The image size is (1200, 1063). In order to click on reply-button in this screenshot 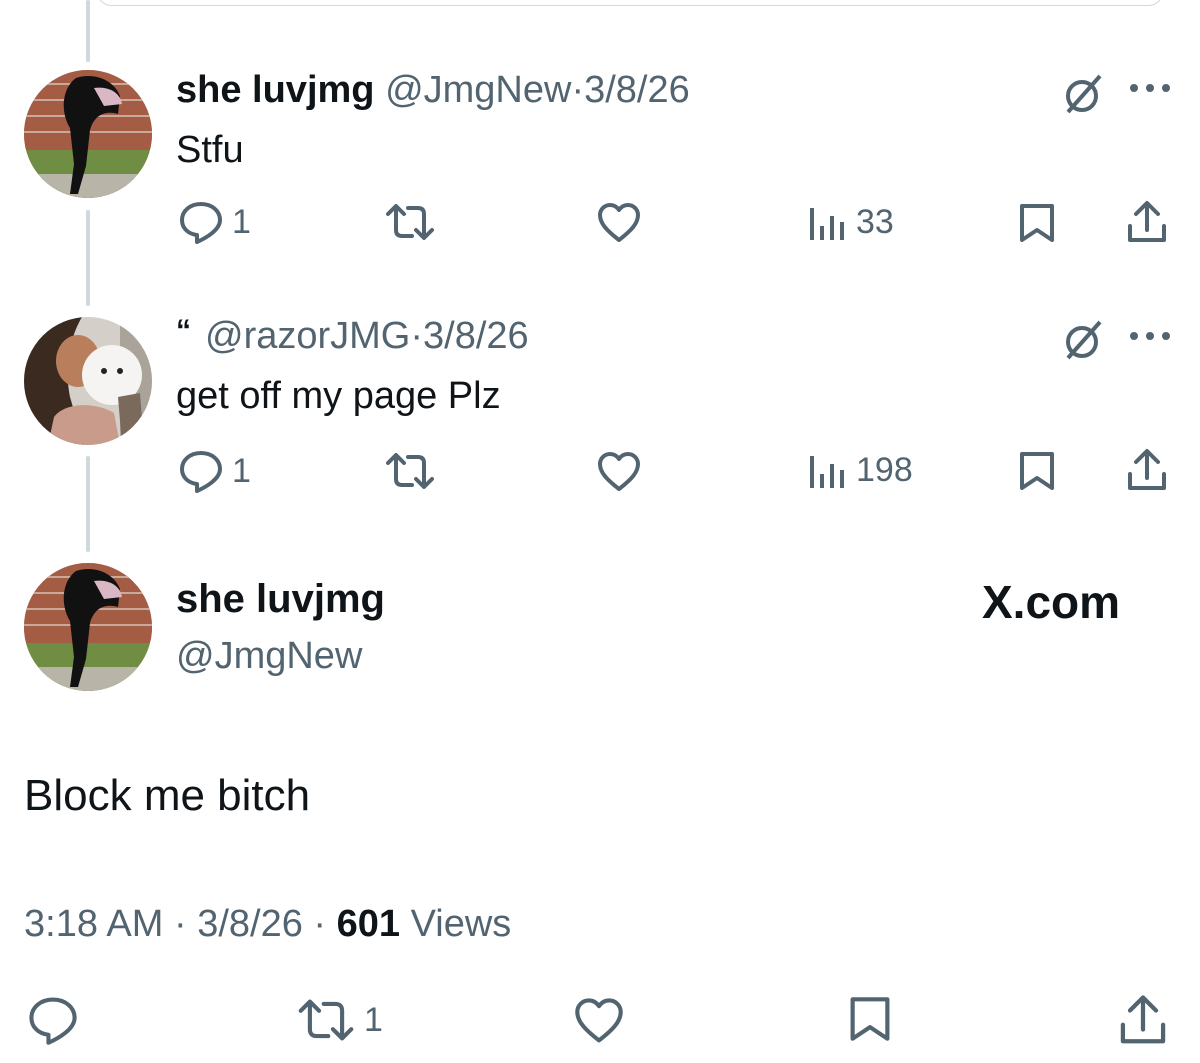, I will do `click(57, 1020)`.